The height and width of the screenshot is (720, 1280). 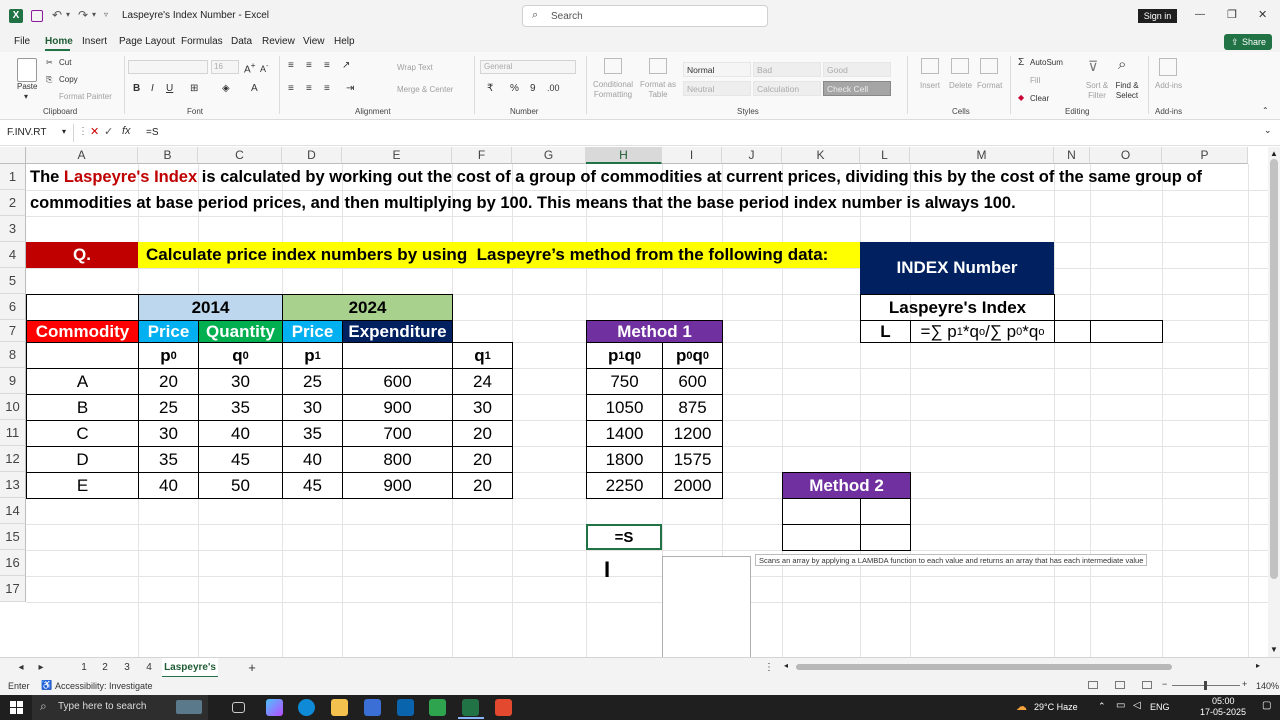 I want to click on redo-icon: ↷, so click(x=83, y=15).